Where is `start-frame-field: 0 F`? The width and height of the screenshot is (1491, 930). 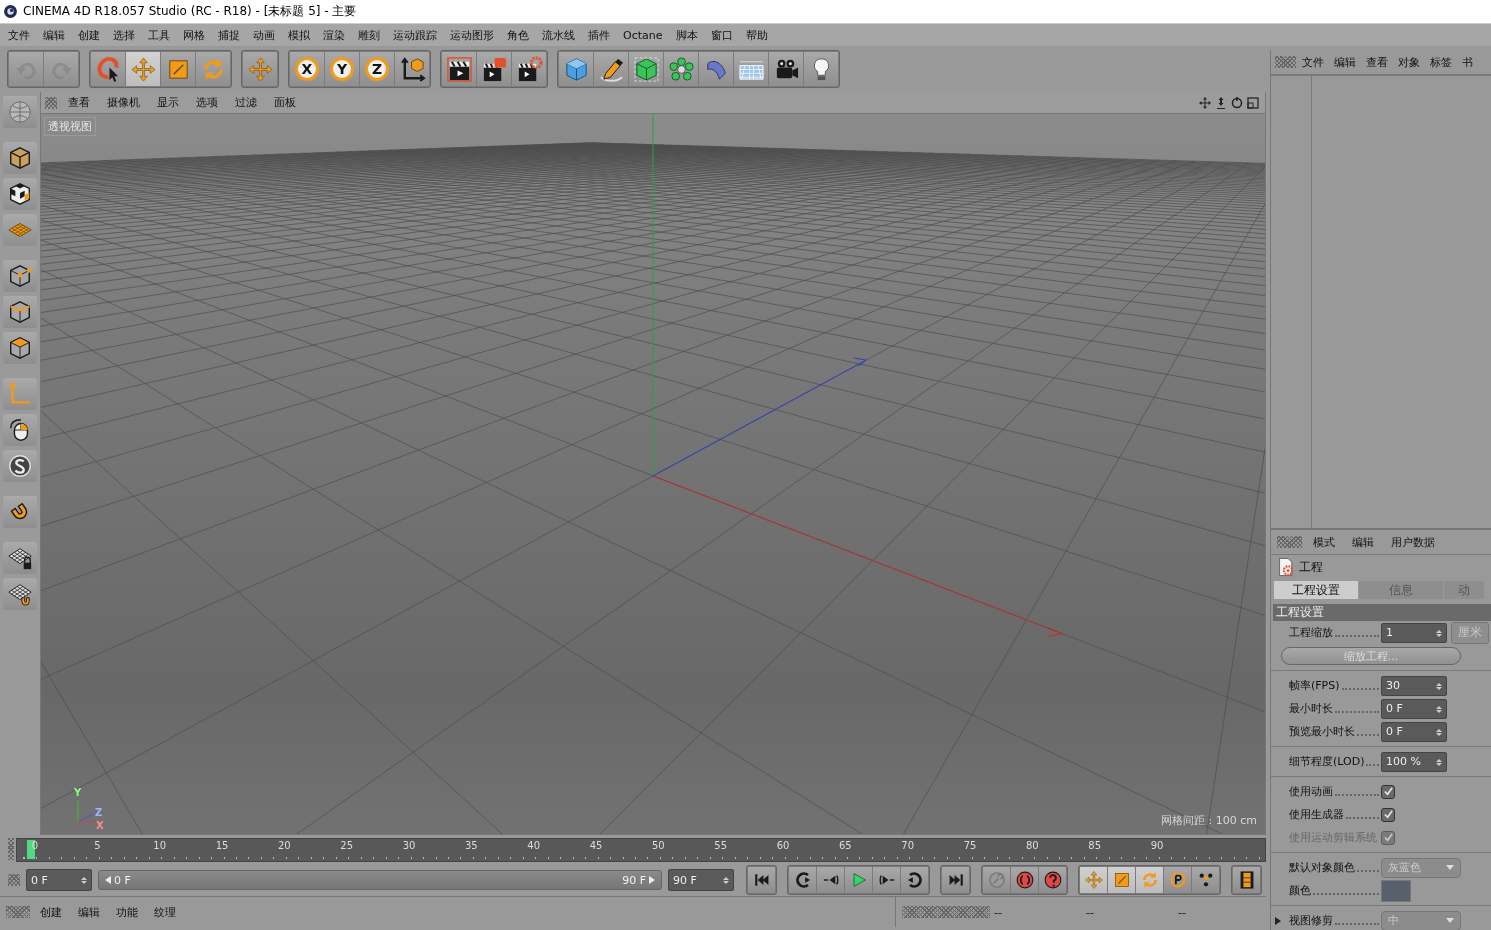 start-frame-field: 0 F is located at coordinates (59, 880).